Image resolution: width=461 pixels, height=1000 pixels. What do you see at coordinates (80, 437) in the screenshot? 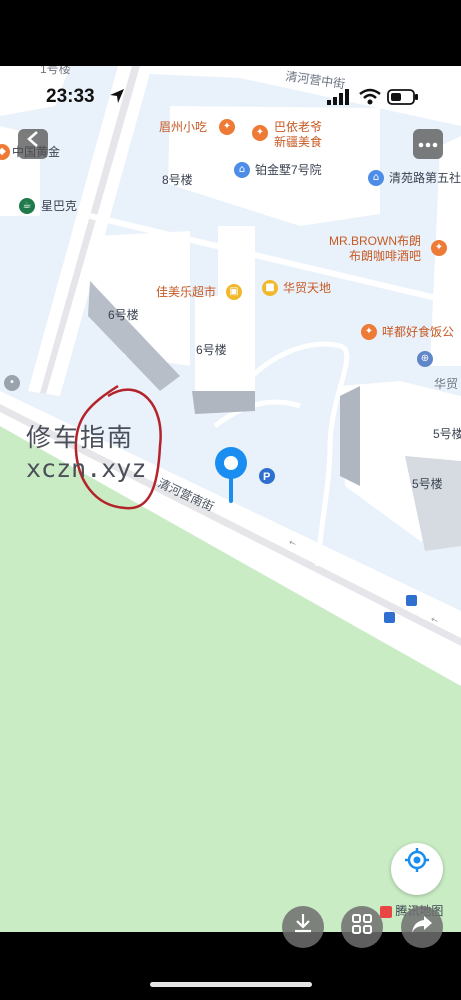
I see `watermark-title: 修车指南` at bounding box center [80, 437].